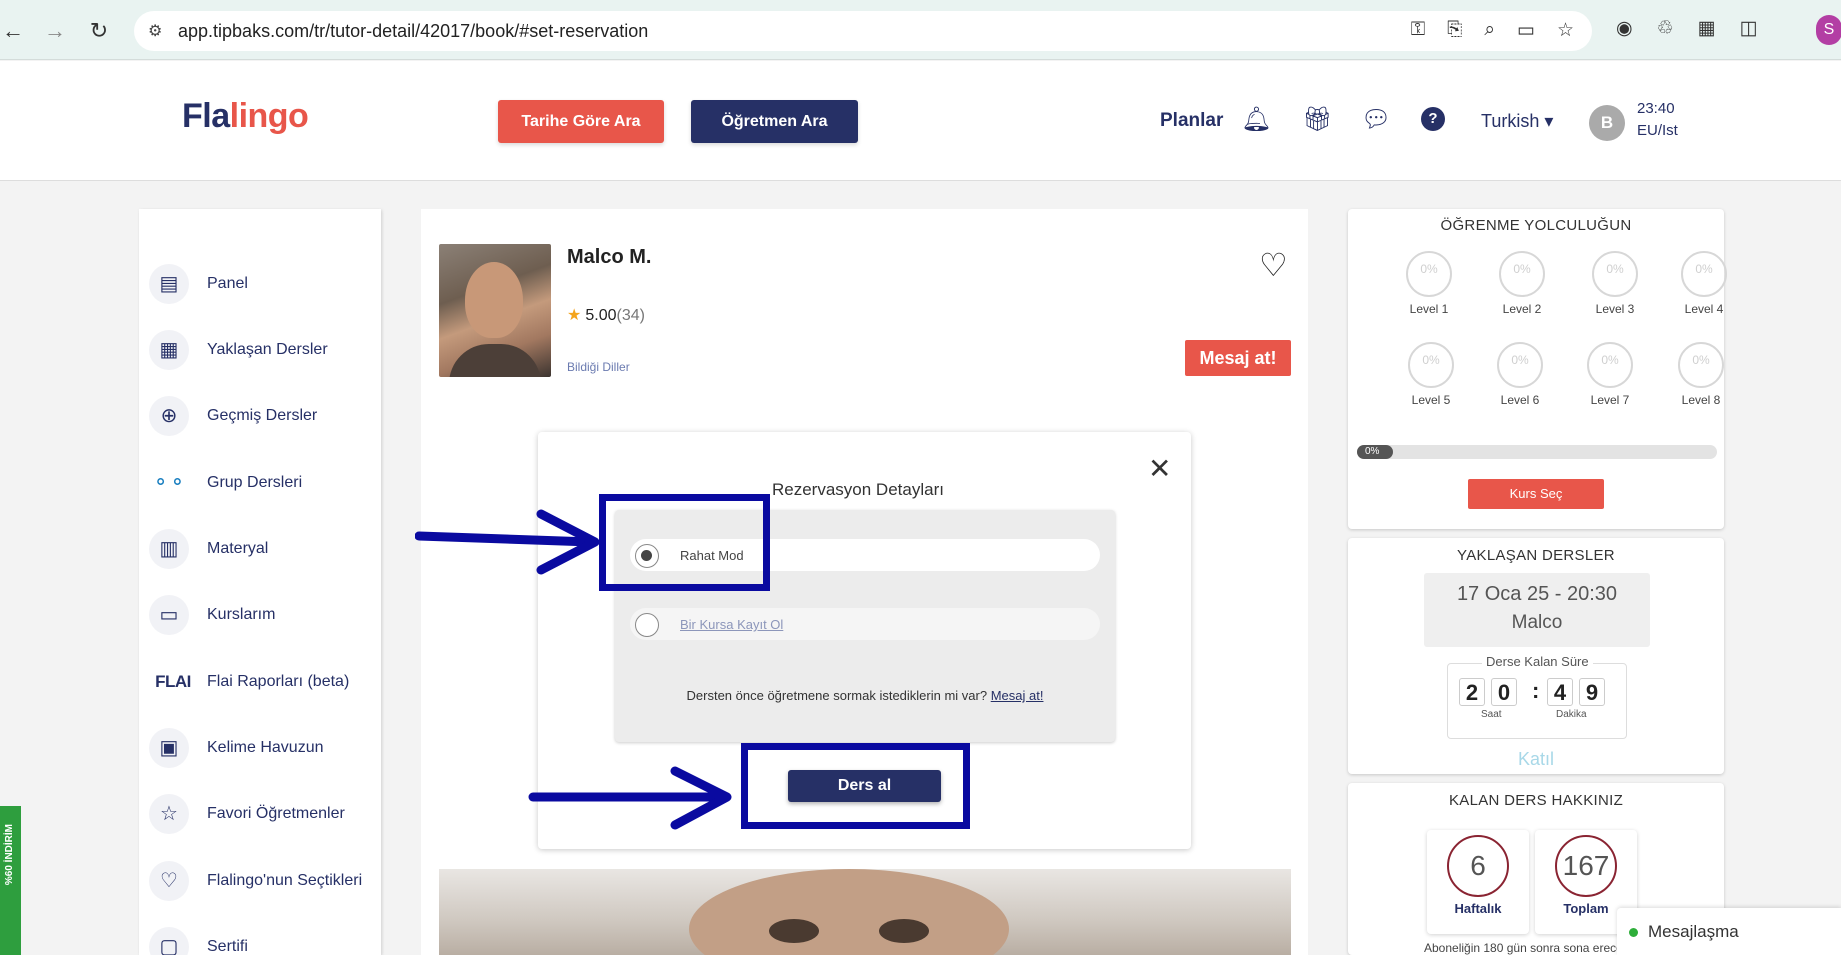 This screenshot has width=1841, height=955. I want to click on enroll-course-radio, so click(647, 625).